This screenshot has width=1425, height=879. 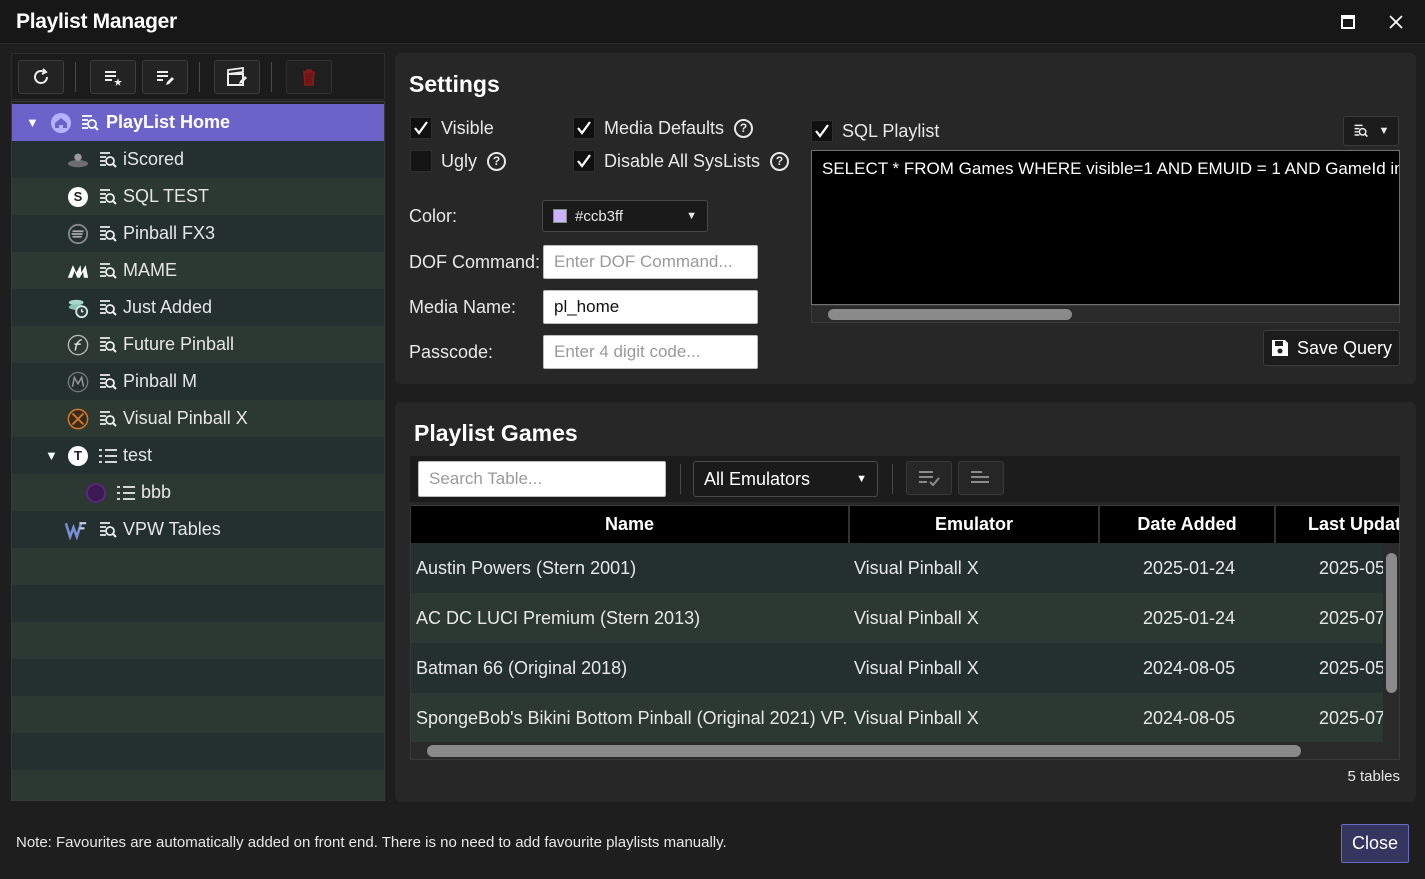 What do you see at coordinates (458, 161) in the screenshot?
I see `ugly-checkbox: Ugly ?` at bounding box center [458, 161].